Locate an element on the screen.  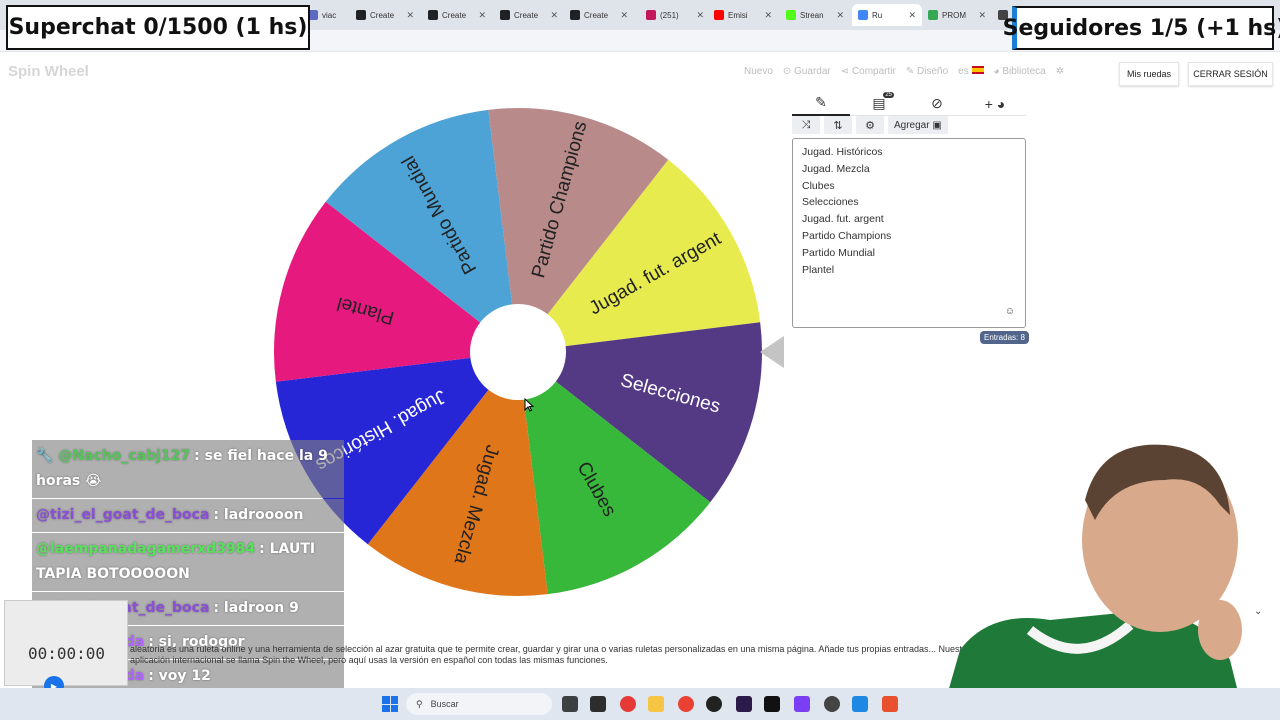
browser-tab: Strean ✕ is located at coordinates (815, 15).